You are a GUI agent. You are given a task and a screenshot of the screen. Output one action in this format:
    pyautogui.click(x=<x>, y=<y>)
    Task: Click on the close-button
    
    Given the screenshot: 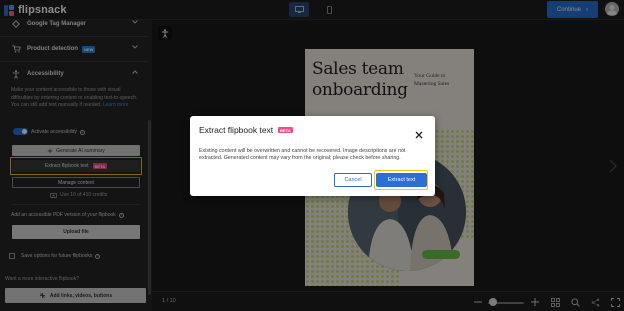 What is the action you would take?
    pyautogui.click(x=419, y=132)
    